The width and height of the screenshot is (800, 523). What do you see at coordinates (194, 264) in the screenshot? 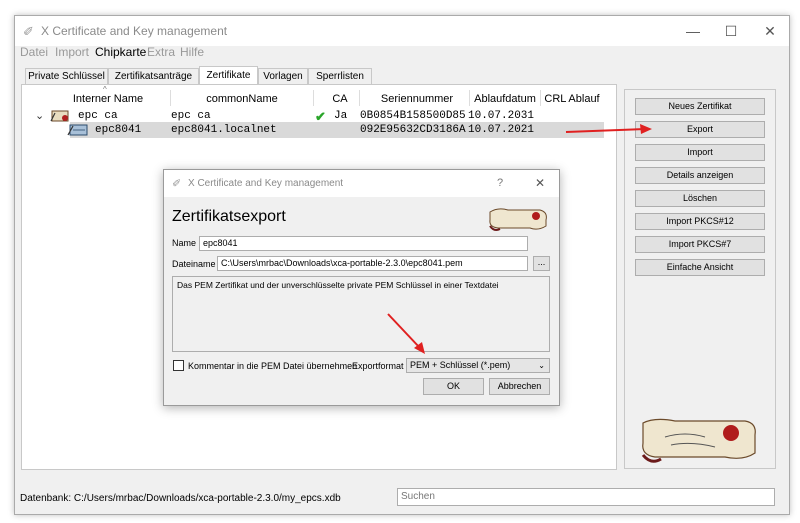
I see `filename-label: Dateiname` at bounding box center [194, 264].